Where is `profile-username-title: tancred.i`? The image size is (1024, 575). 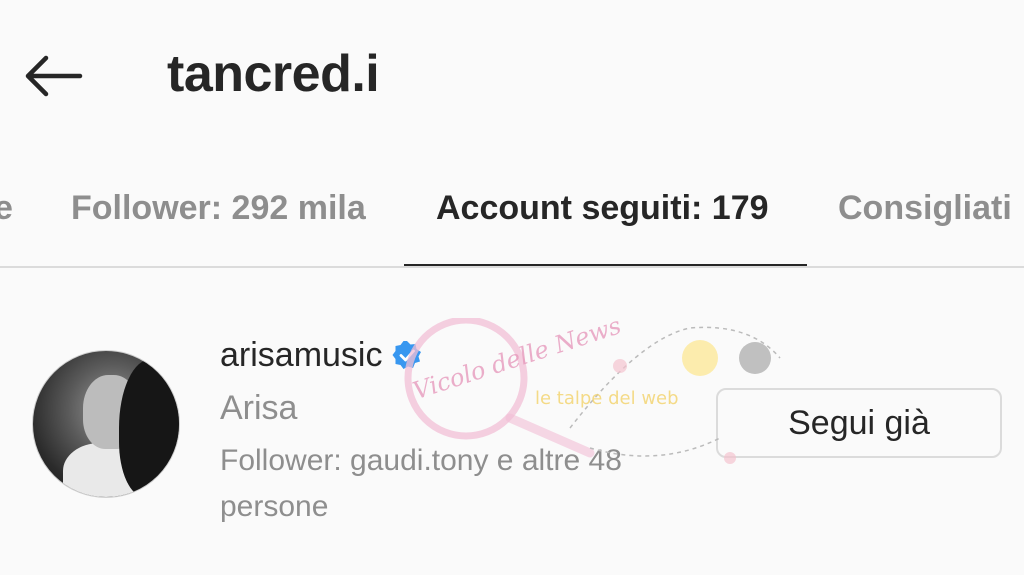 profile-username-title: tancred.i is located at coordinates (273, 74).